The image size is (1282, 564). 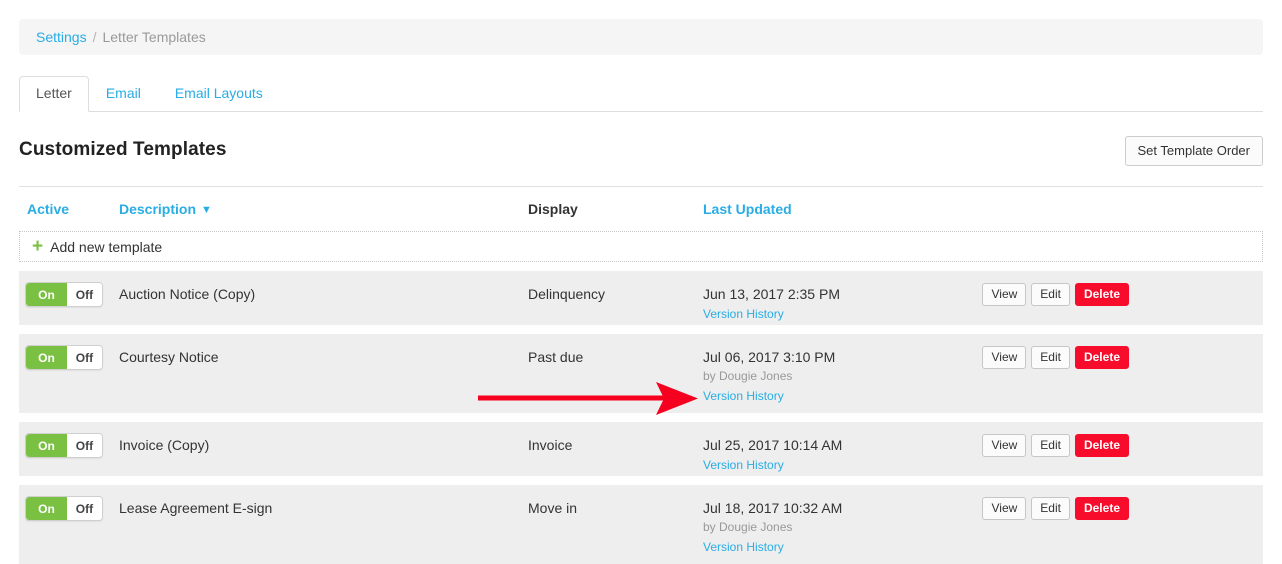 What do you see at coordinates (123, 94) in the screenshot?
I see `tab-email: Email` at bounding box center [123, 94].